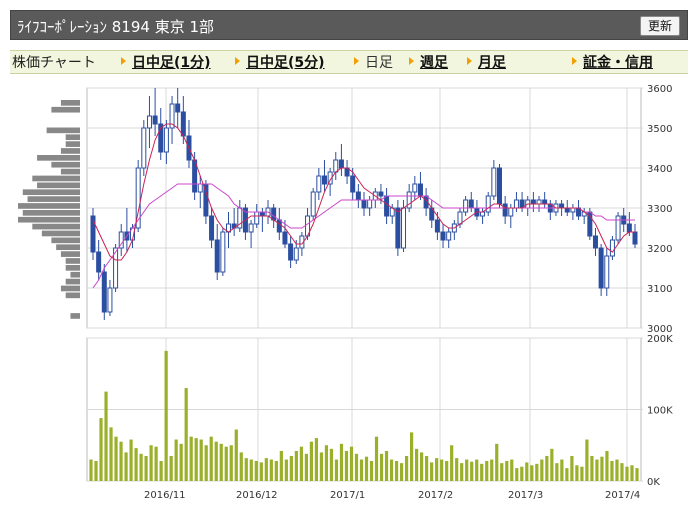  What do you see at coordinates (525, 495) in the screenshot?
I see `x-tick-label: 2017/3` at bounding box center [525, 495].